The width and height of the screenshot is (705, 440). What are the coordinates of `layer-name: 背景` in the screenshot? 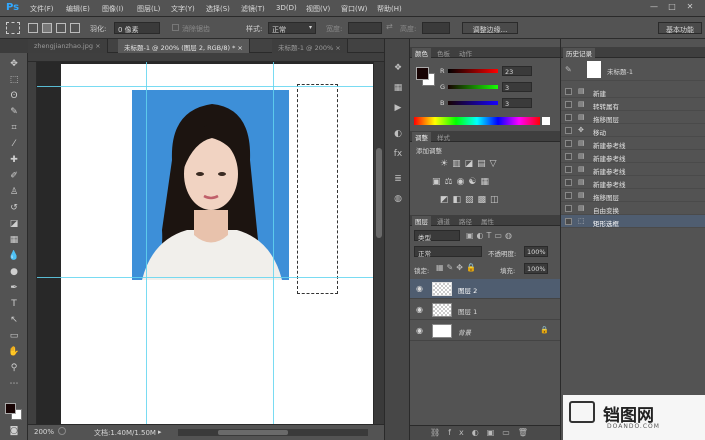 It's located at (464, 332).